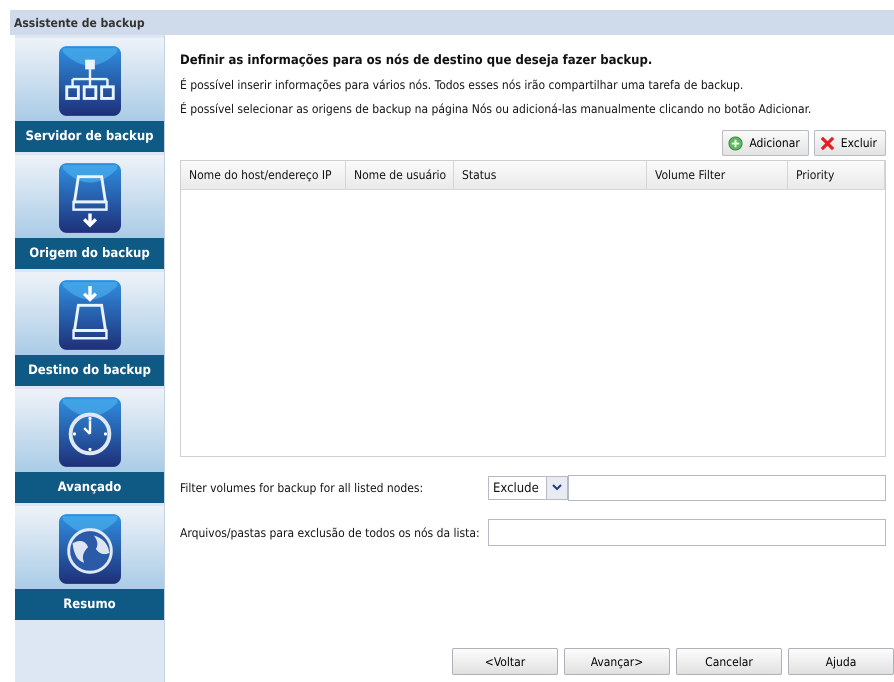 This screenshot has height=682, width=894. Describe the element at coordinates (79, 23) in the screenshot. I see `window-title: Assistente de backup` at that location.